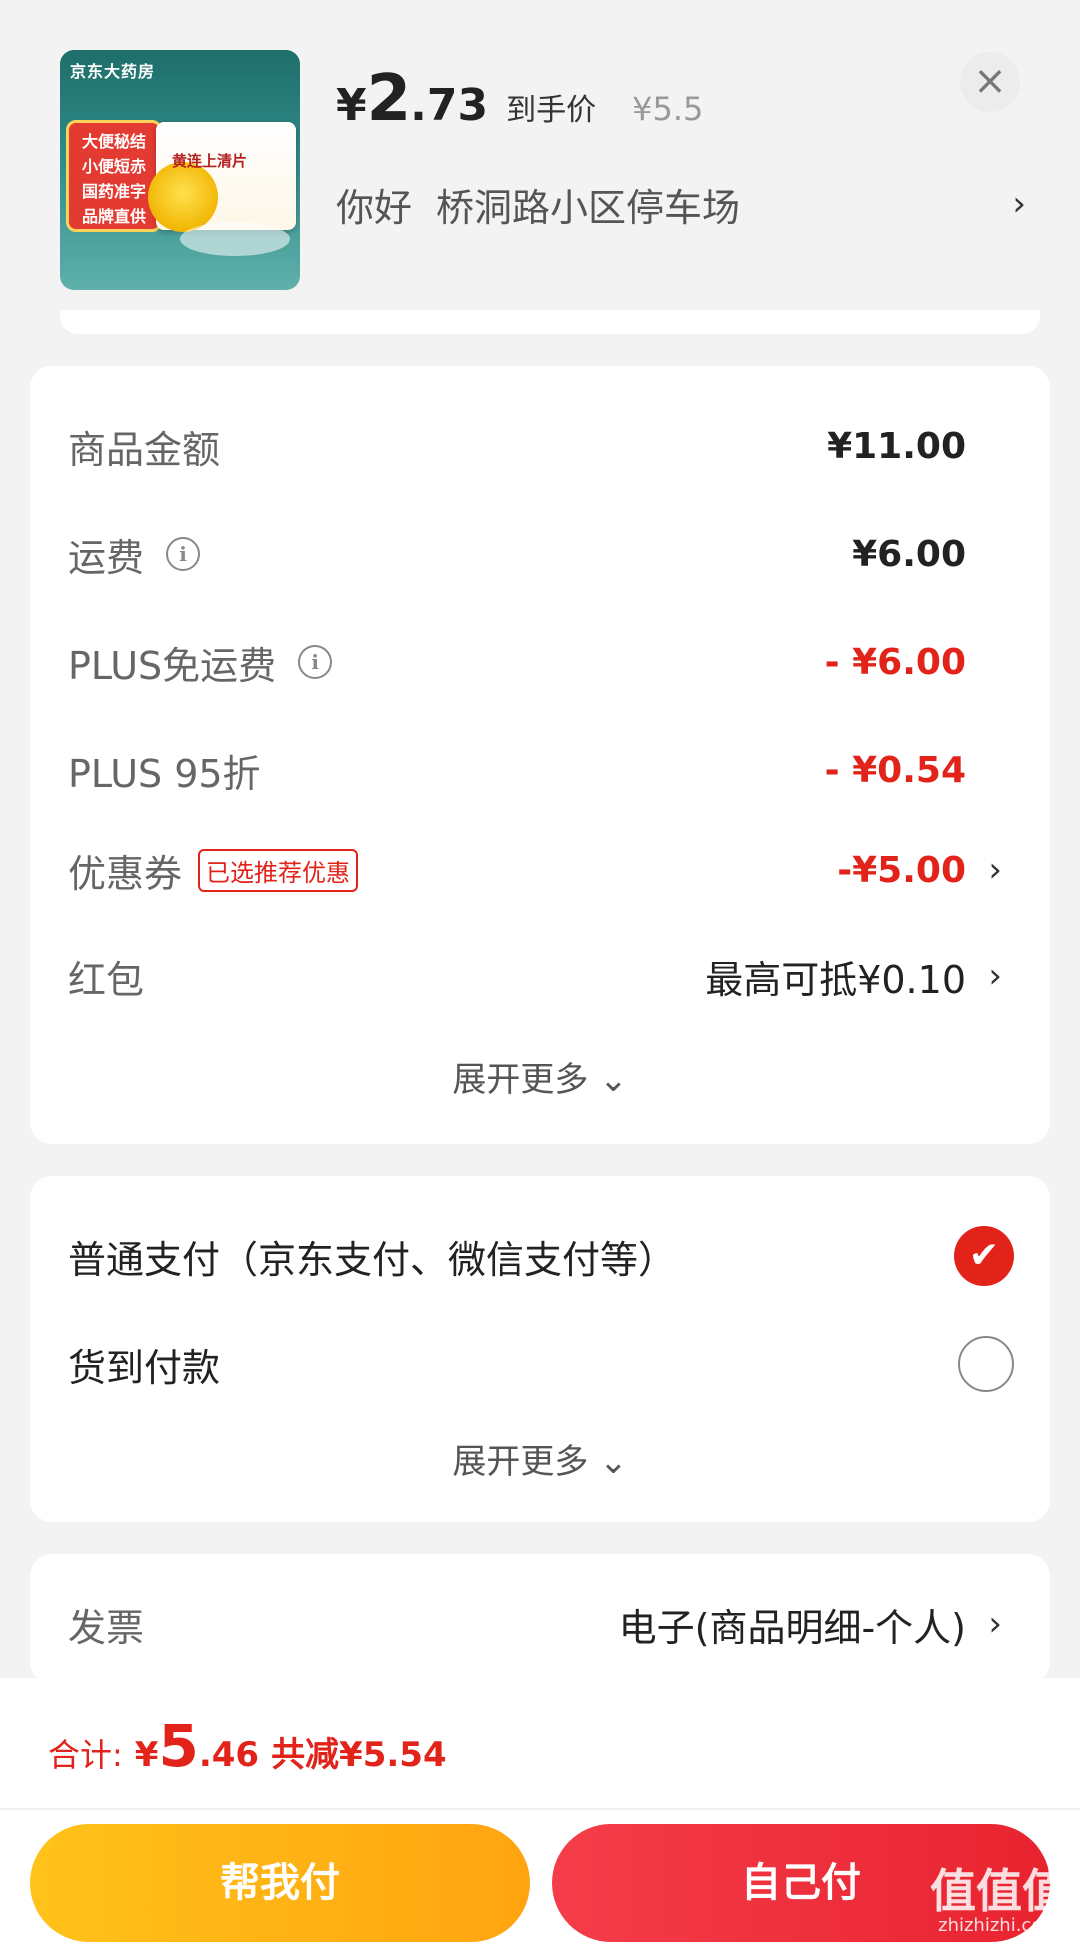 The height and width of the screenshot is (1956, 1080). Describe the element at coordinates (999, 1891) in the screenshot. I see `watermark-main: 值值值` at that location.